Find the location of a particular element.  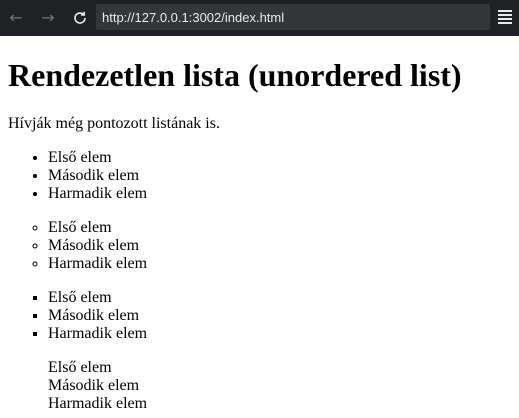

disc-list: Első elem Második elem Harmadik elem is located at coordinates (259, 176).